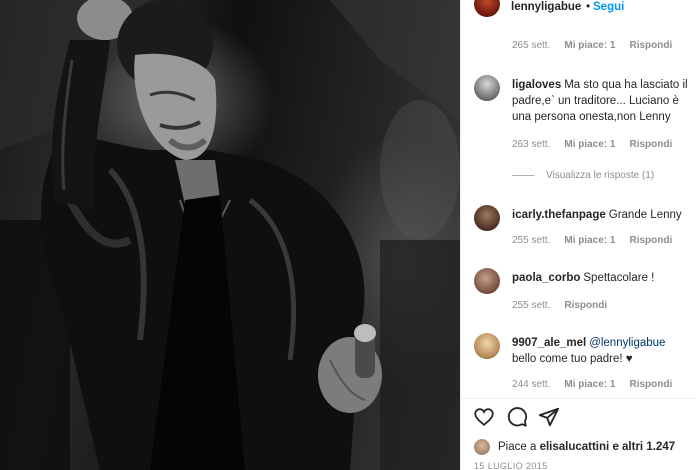 The width and height of the screenshot is (696, 470). I want to click on likes-summary: Piace a elisalucattini e altri 1.247, so click(574, 447).